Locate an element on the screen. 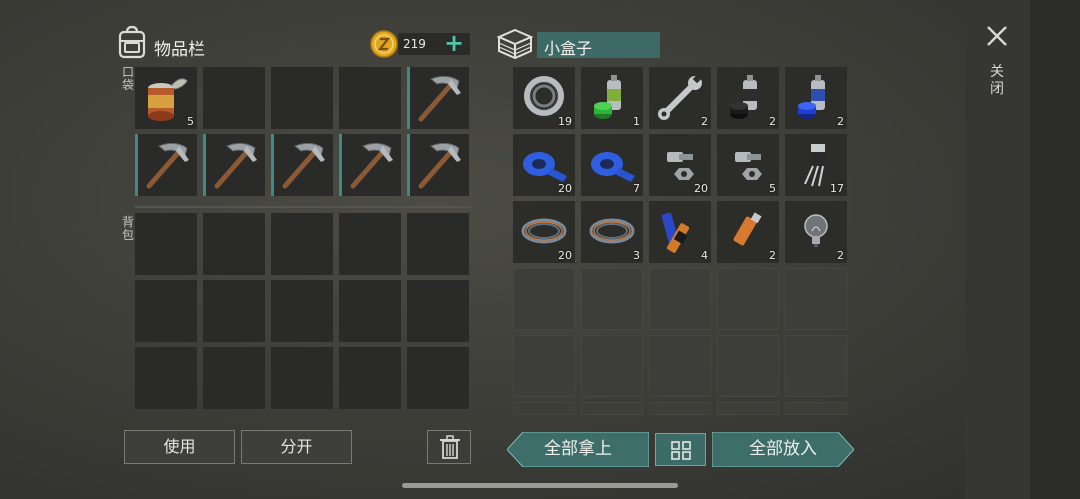 This screenshot has height=499, width=1080. item-quantity: 4 is located at coordinates (704, 255).